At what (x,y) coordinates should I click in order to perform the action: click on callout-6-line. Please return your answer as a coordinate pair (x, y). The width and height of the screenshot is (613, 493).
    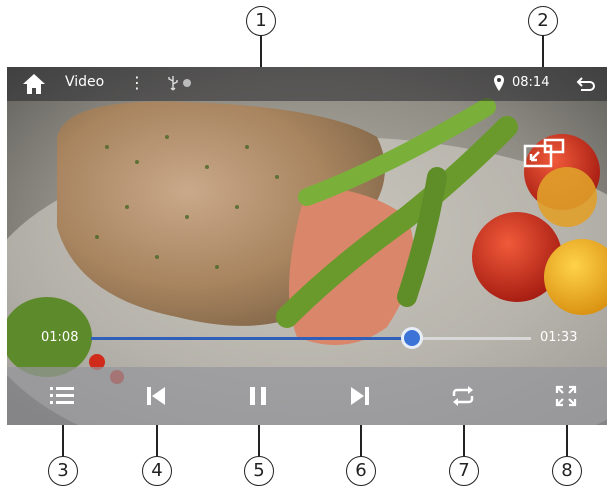
    Looking at the image, I should click on (361, 440).